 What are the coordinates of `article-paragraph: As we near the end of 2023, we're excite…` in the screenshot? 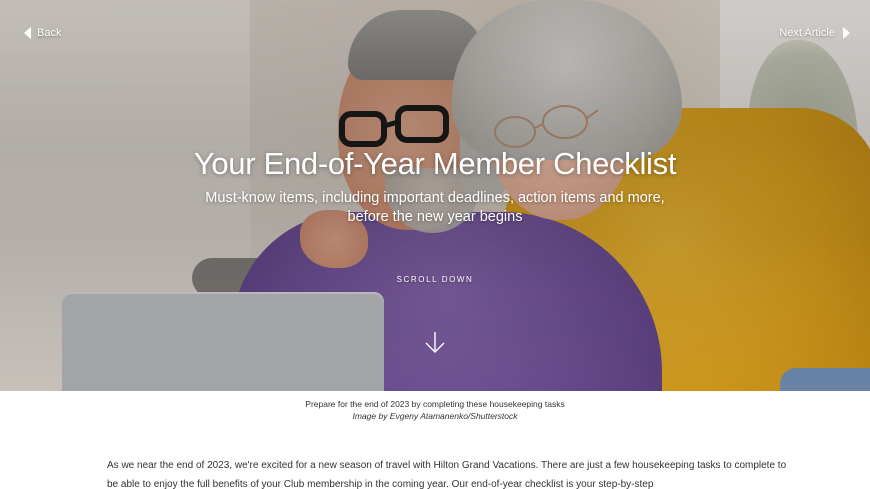 It's located at (447, 474).